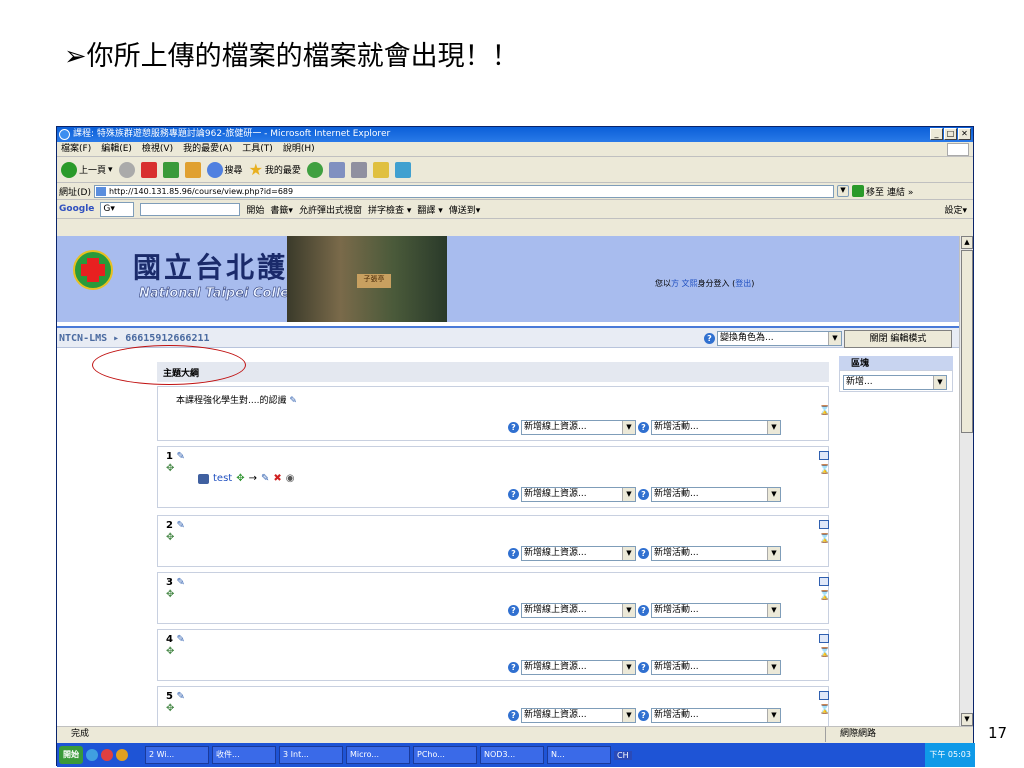 The height and width of the screenshot is (768, 1024). Describe the element at coordinates (743, 283) in the screenshot. I see `logout-link: 登出` at that location.